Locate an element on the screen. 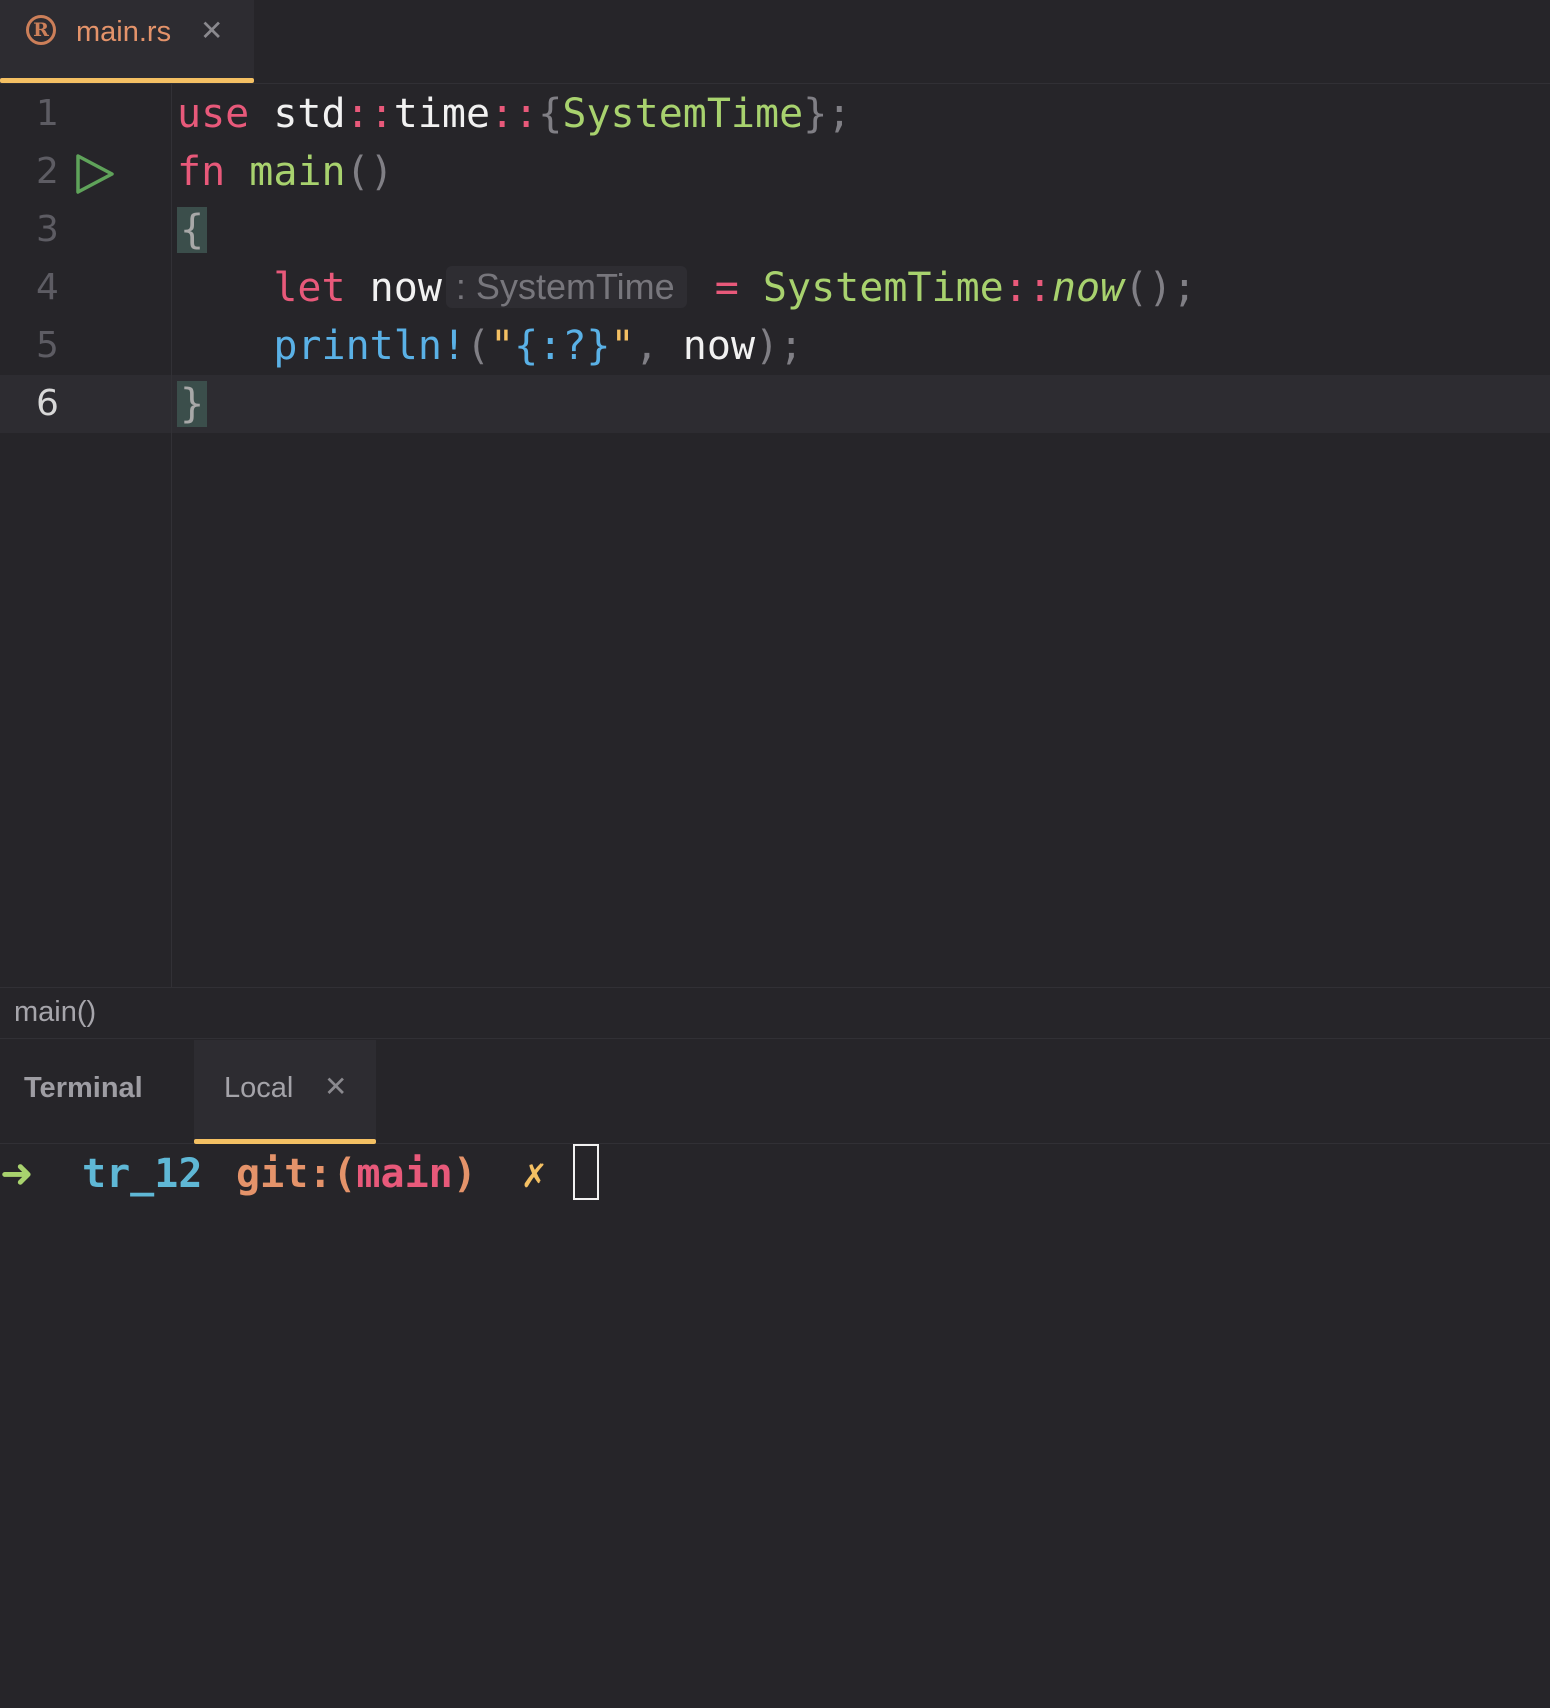 The width and height of the screenshot is (1550, 1708). keyword-use: use is located at coordinates (213, 114).